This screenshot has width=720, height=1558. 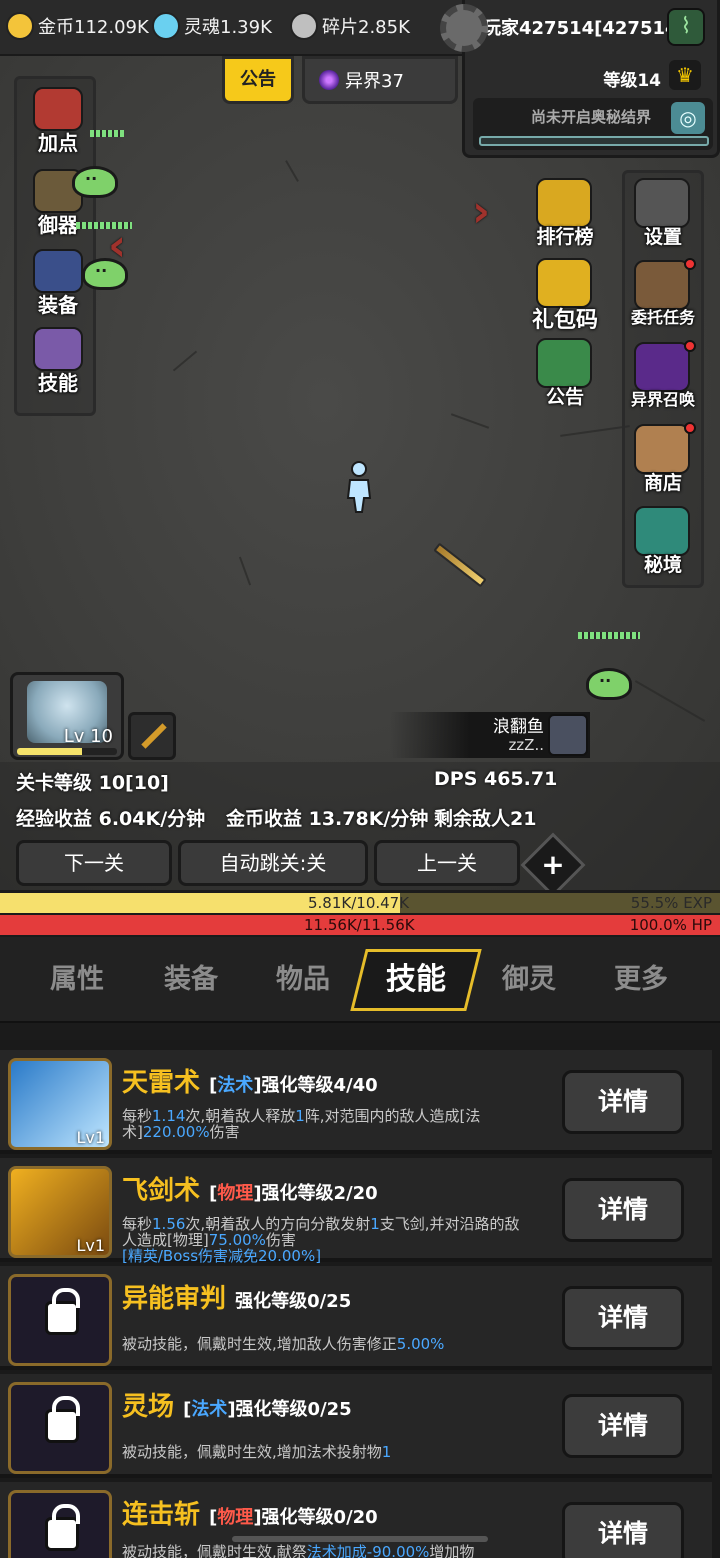 I want to click on exp-value: 5.81K/10.47K, so click(x=359, y=903).